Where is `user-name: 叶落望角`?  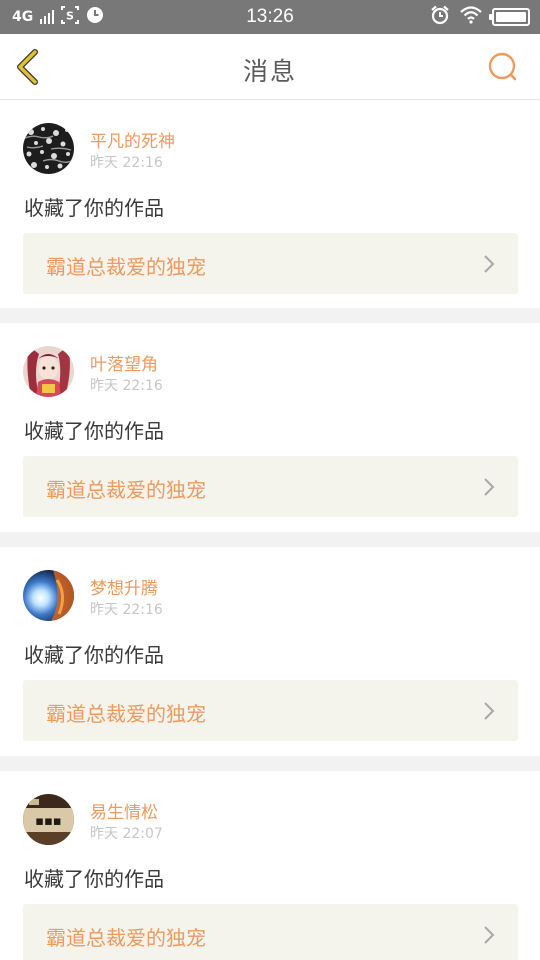
user-name: 叶落望角 is located at coordinates (124, 362).